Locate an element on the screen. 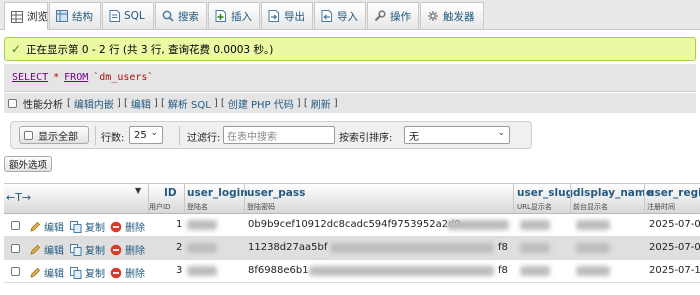  extra-options-button: 额外选项 is located at coordinates (28, 164).